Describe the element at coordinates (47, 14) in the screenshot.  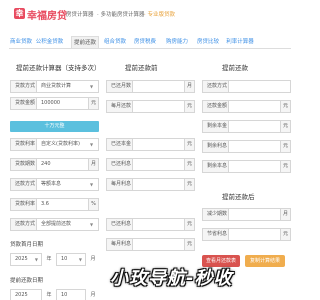
I see `site-logo-text: 幸福房贷` at that location.